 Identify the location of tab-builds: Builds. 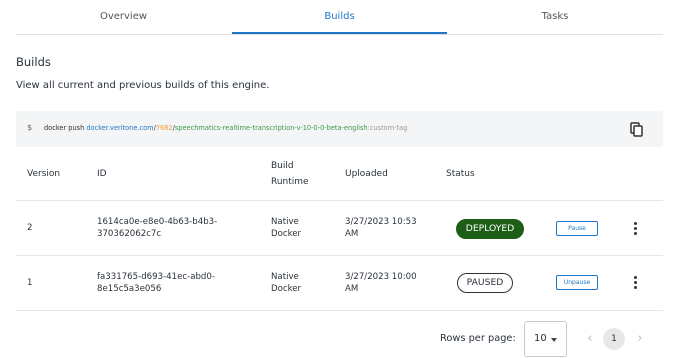
(339, 17).